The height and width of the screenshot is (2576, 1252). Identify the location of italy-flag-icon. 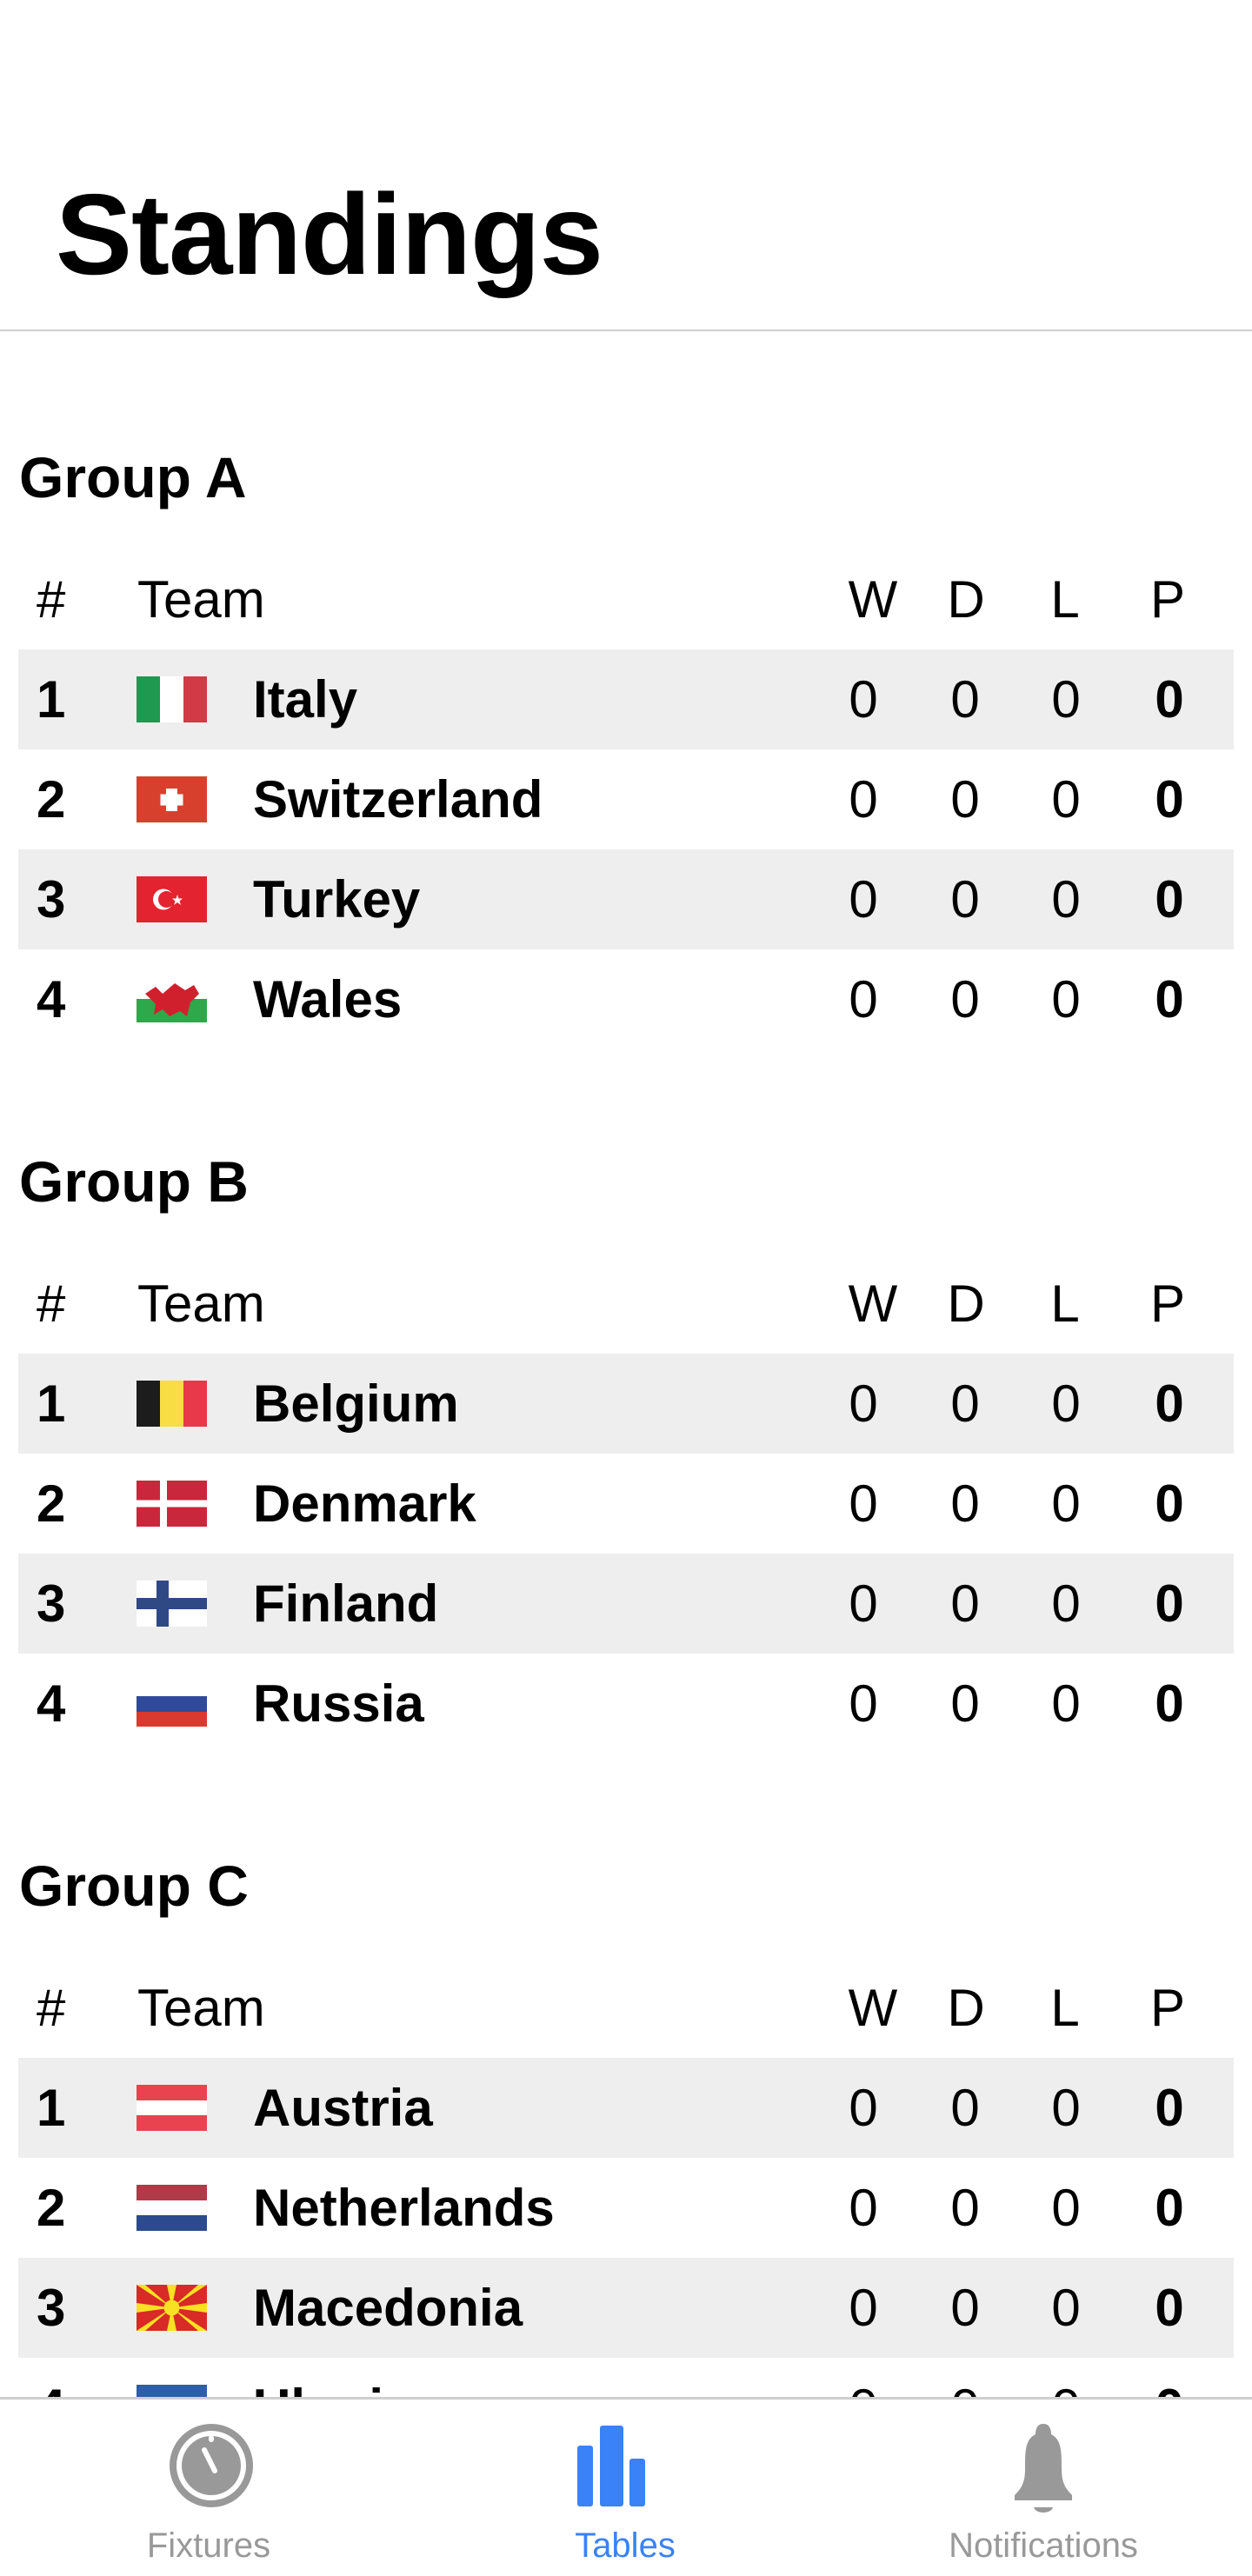
(172, 699).